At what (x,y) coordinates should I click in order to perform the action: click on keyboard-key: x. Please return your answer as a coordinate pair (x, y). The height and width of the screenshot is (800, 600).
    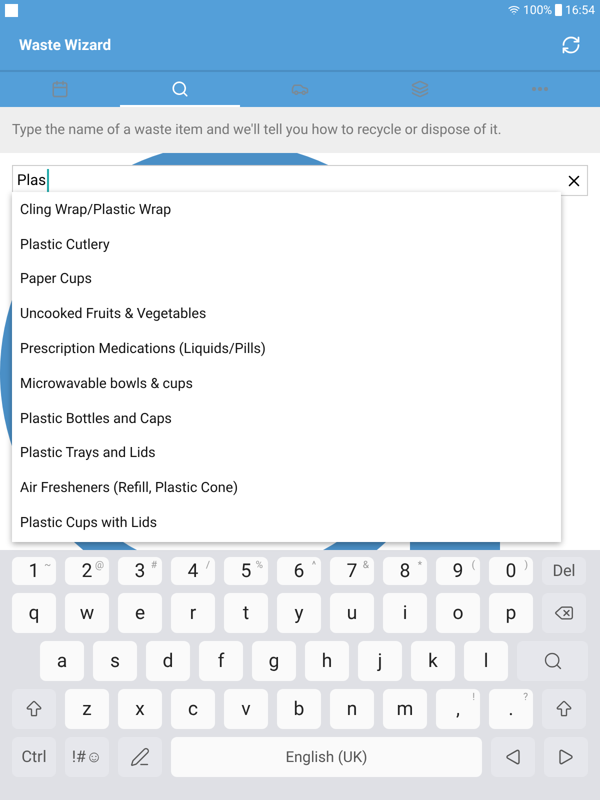
    Looking at the image, I should click on (140, 709).